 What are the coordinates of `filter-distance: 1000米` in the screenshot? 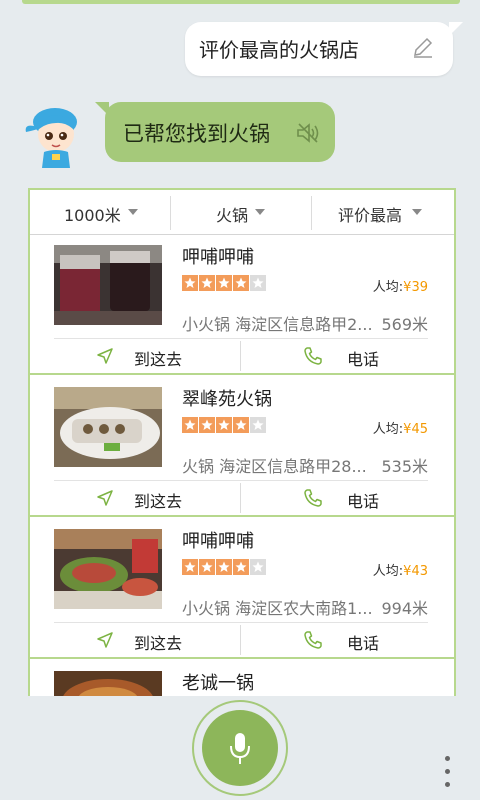 It's located at (100, 212).